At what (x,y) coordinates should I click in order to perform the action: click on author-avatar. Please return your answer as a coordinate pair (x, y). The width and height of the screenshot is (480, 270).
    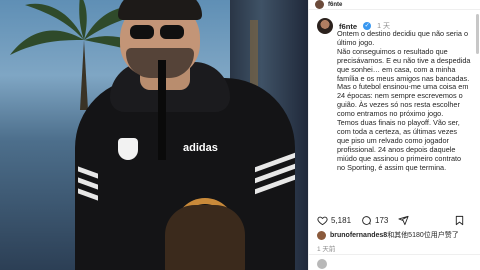
    Looking at the image, I should click on (325, 26).